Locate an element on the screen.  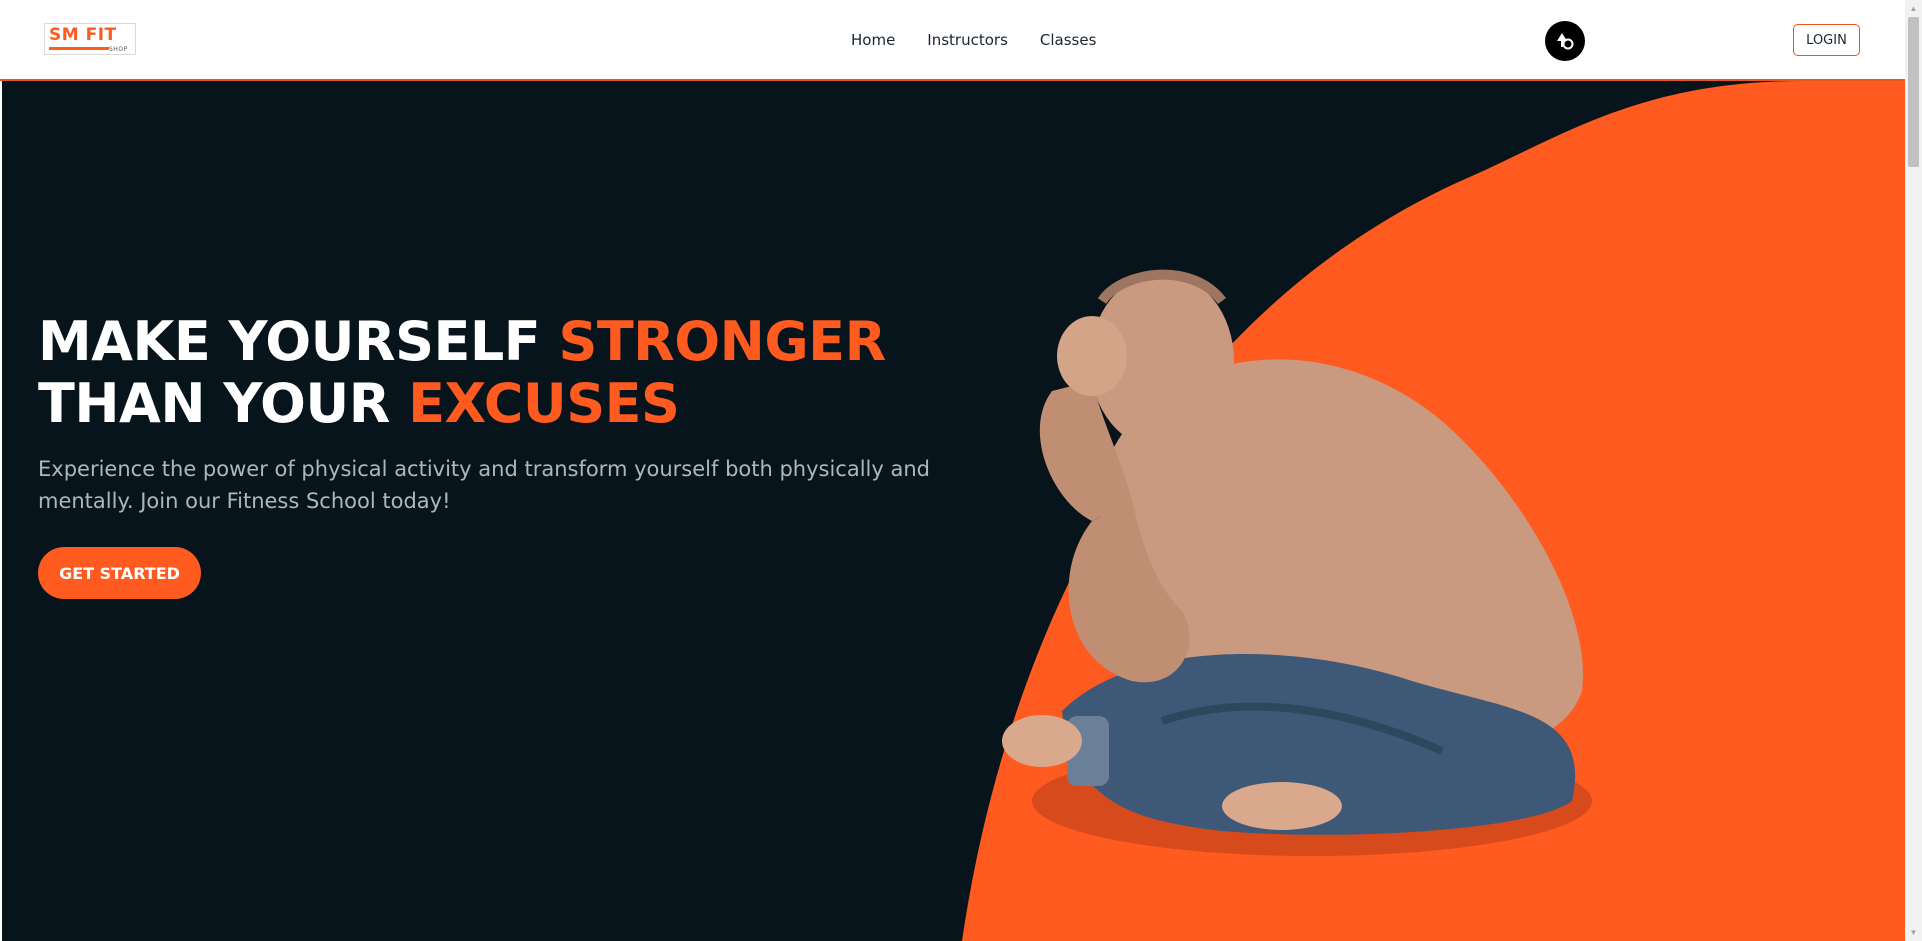
hero-title: MAKE YOURSELF STRONGER THAN YOUR EXCUSES is located at coordinates (462, 373).